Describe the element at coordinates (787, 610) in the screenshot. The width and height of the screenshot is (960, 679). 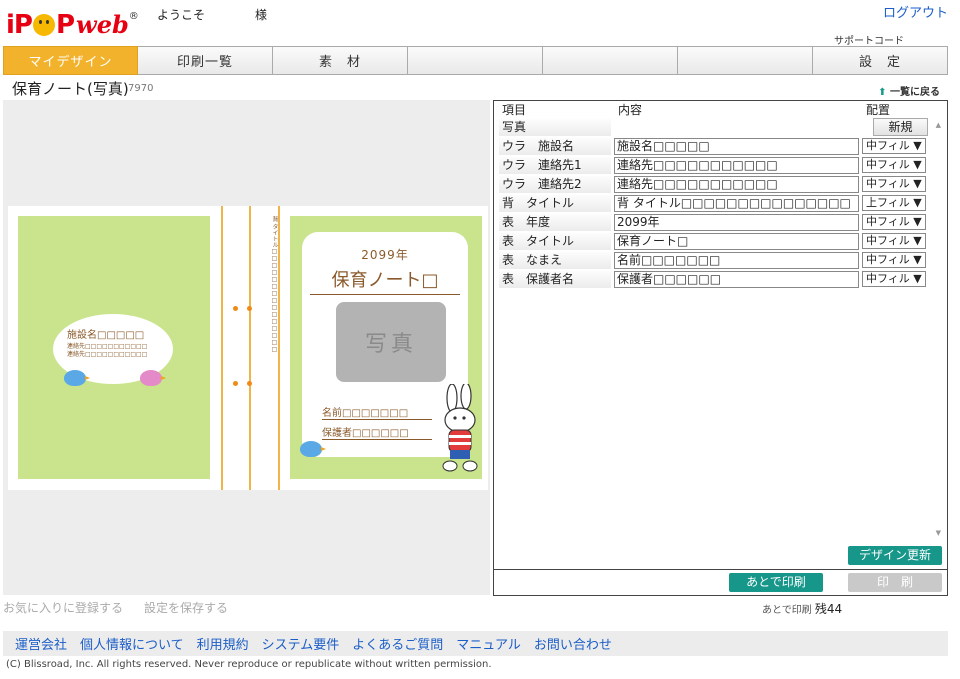
I see `print-later-label: あとで印刷` at that location.